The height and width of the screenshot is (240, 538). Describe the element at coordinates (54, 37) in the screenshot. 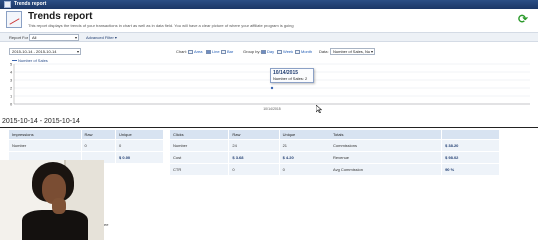

I see `report-for-select: All ▾` at that location.